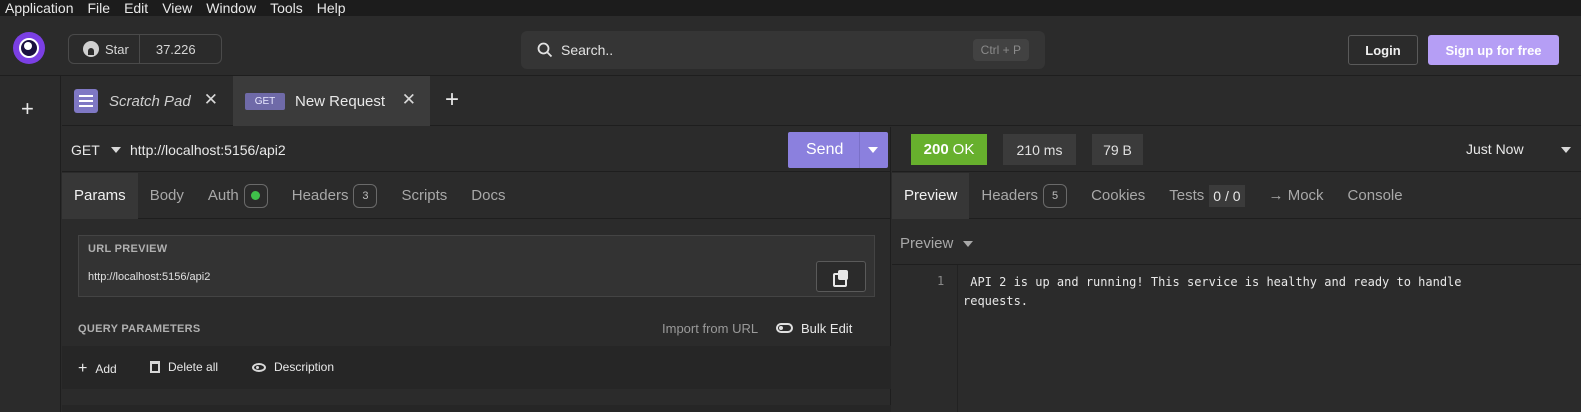 This screenshot has height=412, width=1581. Describe the element at coordinates (193, 367) in the screenshot. I see `delete-all-label: Delete all` at that location.